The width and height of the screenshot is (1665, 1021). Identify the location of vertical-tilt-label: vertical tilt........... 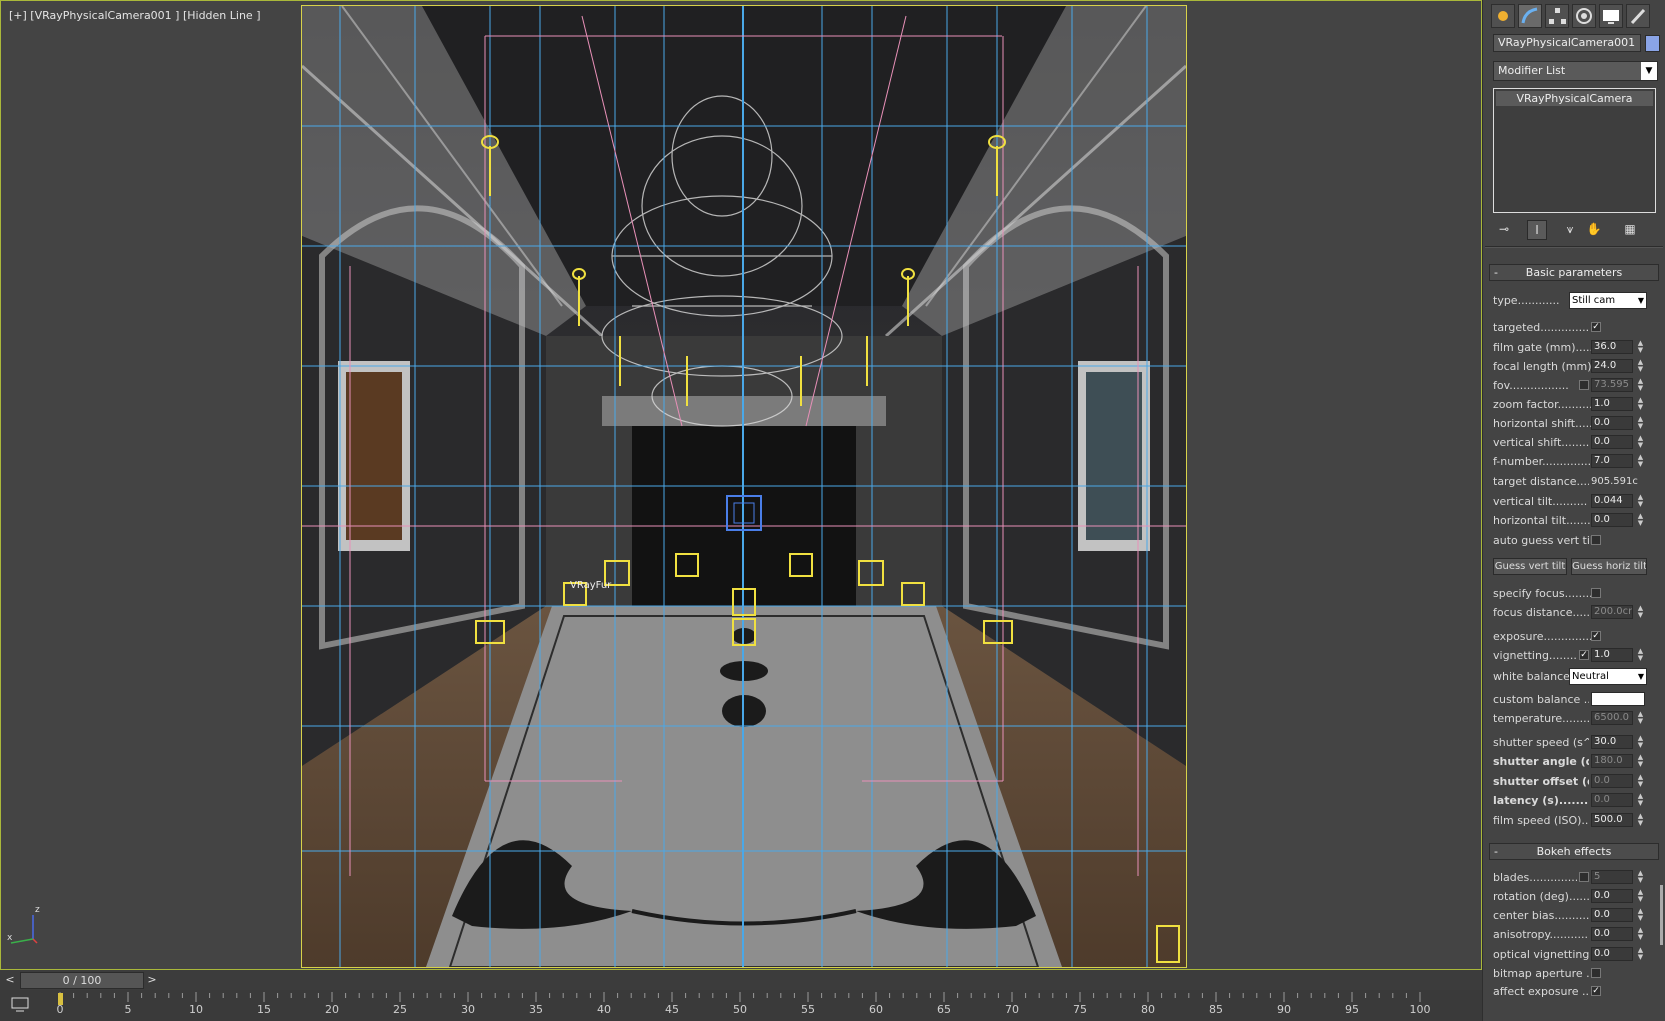
(1540, 501).